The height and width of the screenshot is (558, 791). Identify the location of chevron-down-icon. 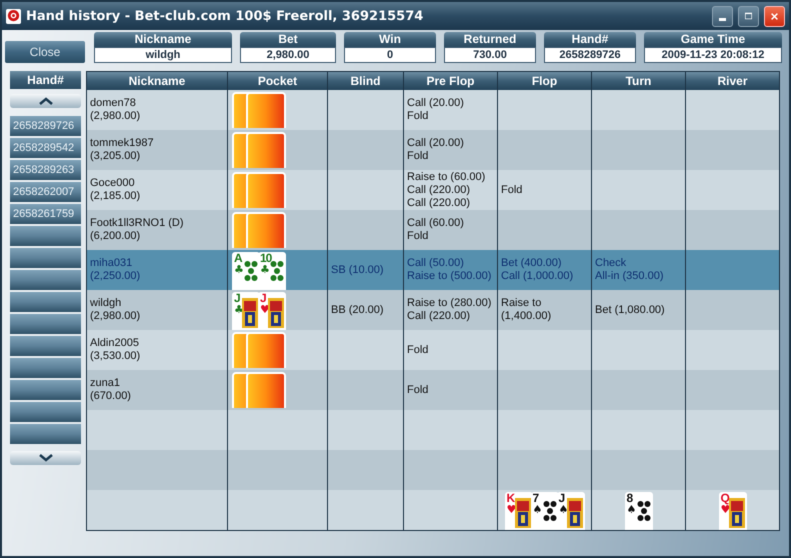
(45, 458).